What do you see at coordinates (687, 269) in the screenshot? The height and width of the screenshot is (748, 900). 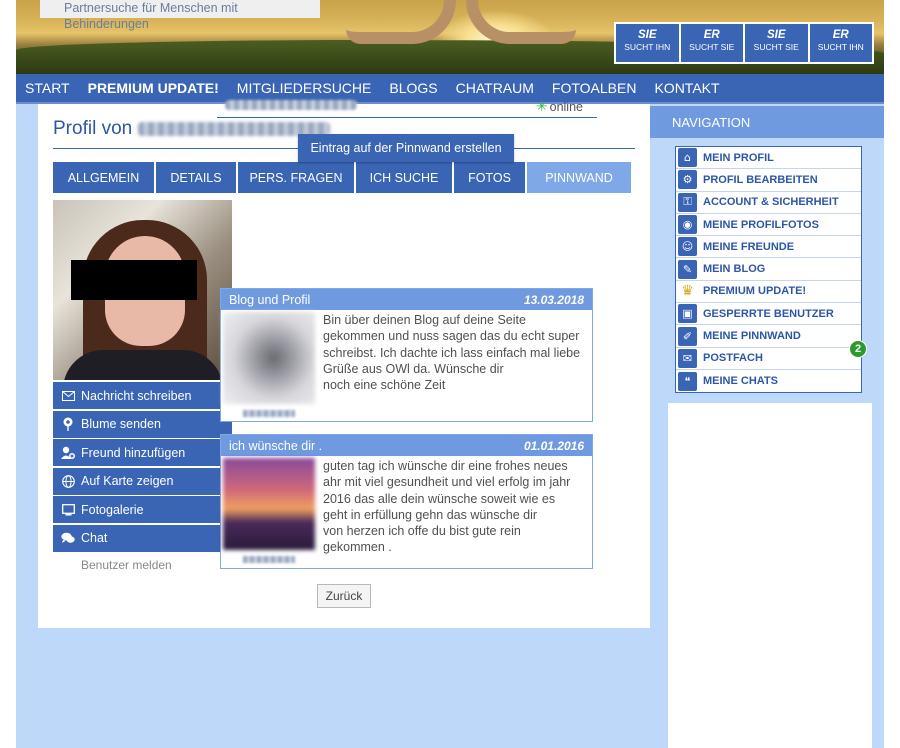 I see `blog-icon: ✎` at bounding box center [687, 269].